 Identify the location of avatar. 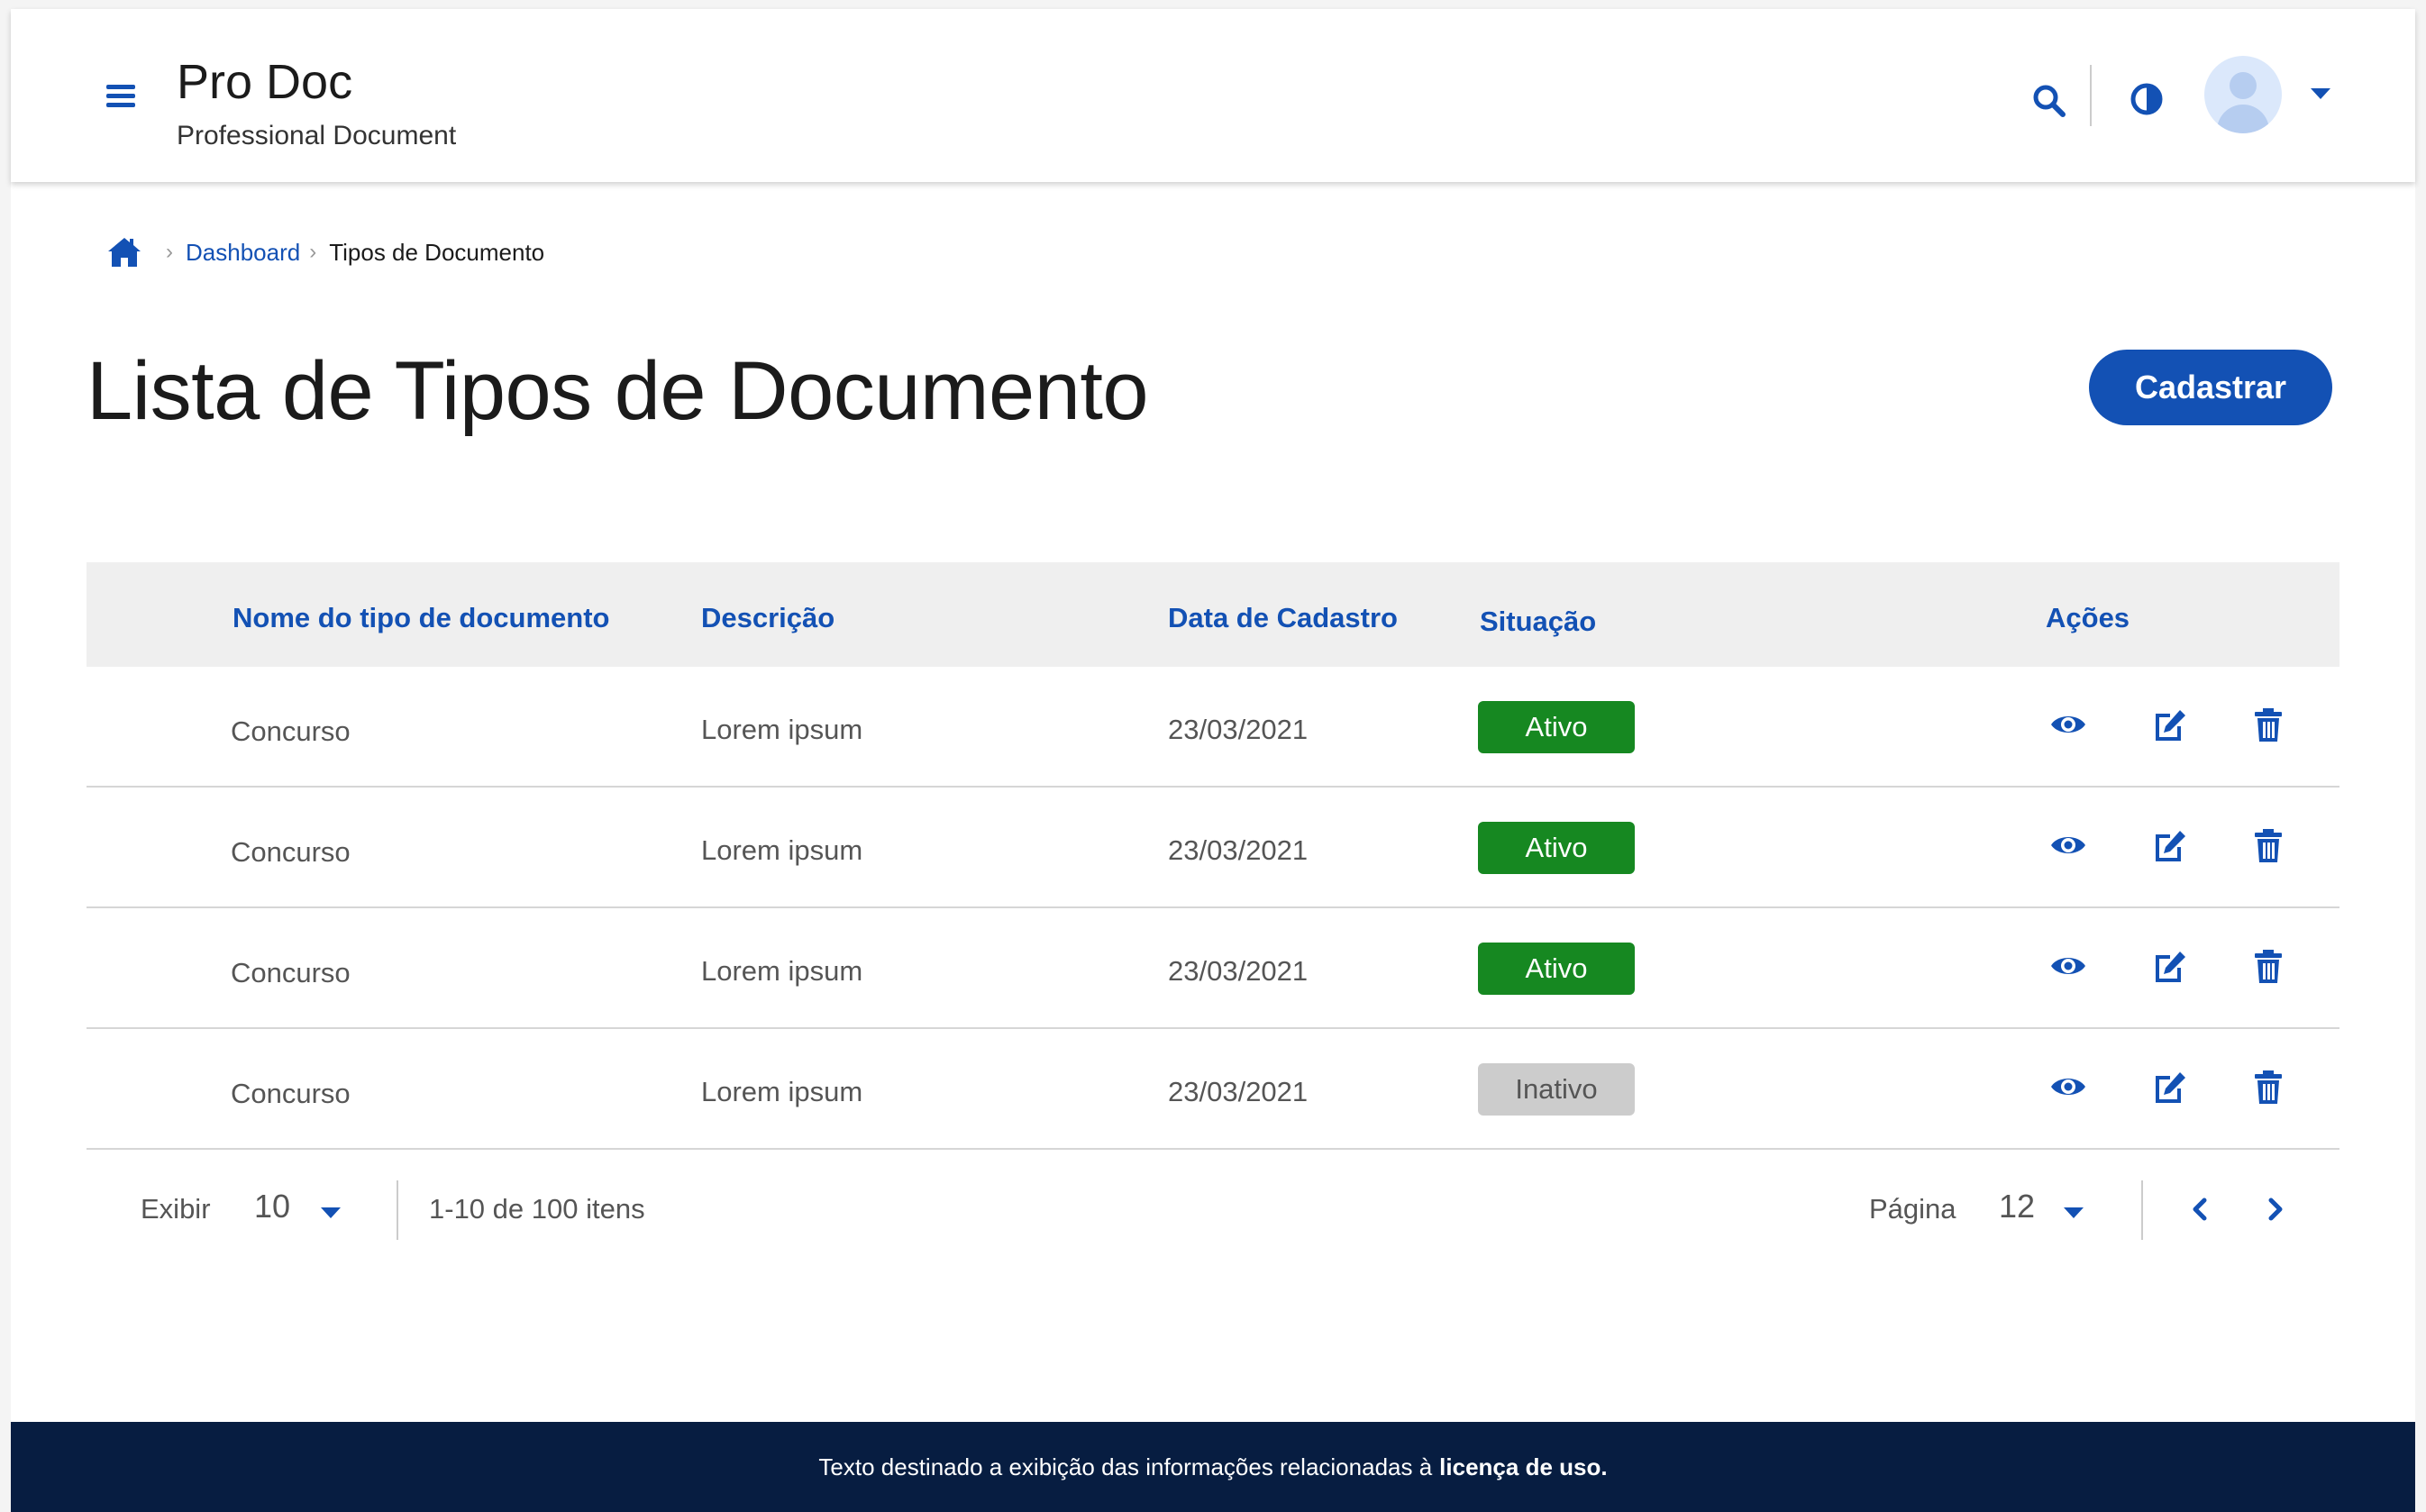
(2243, 94).